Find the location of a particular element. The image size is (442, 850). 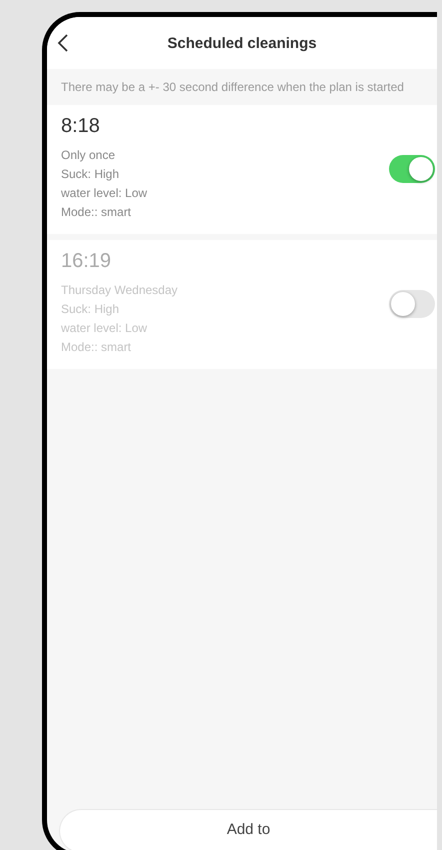

schedule-time: 8:18 is located at coordinates (81, 126).